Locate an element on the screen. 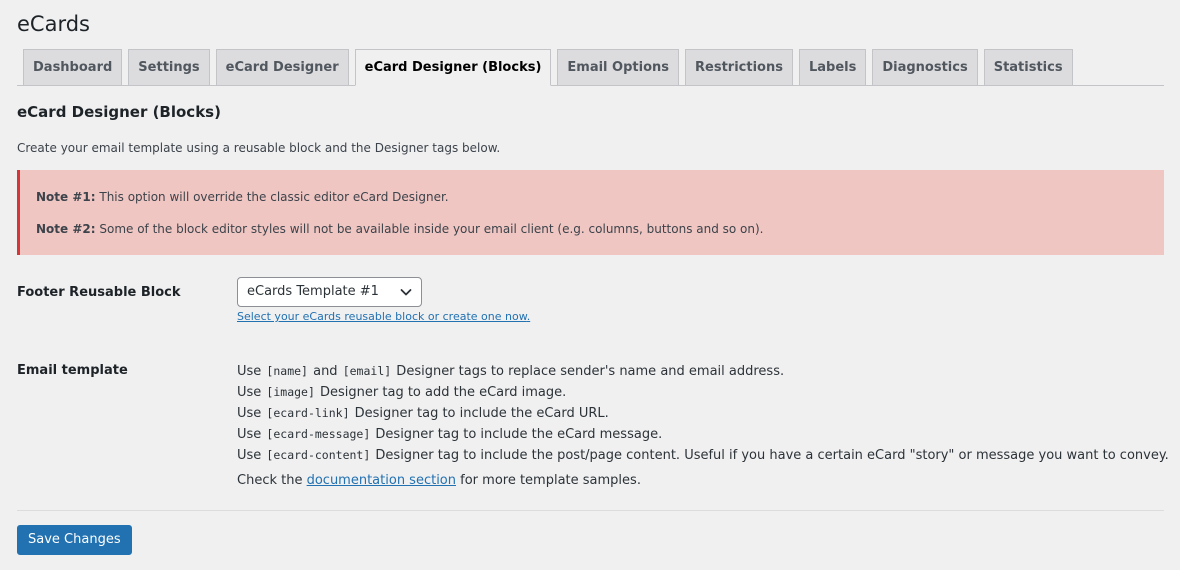 The image size is (1180, 570). tab-diagnostics: Diagnostics is located at coordinates (925, 67).